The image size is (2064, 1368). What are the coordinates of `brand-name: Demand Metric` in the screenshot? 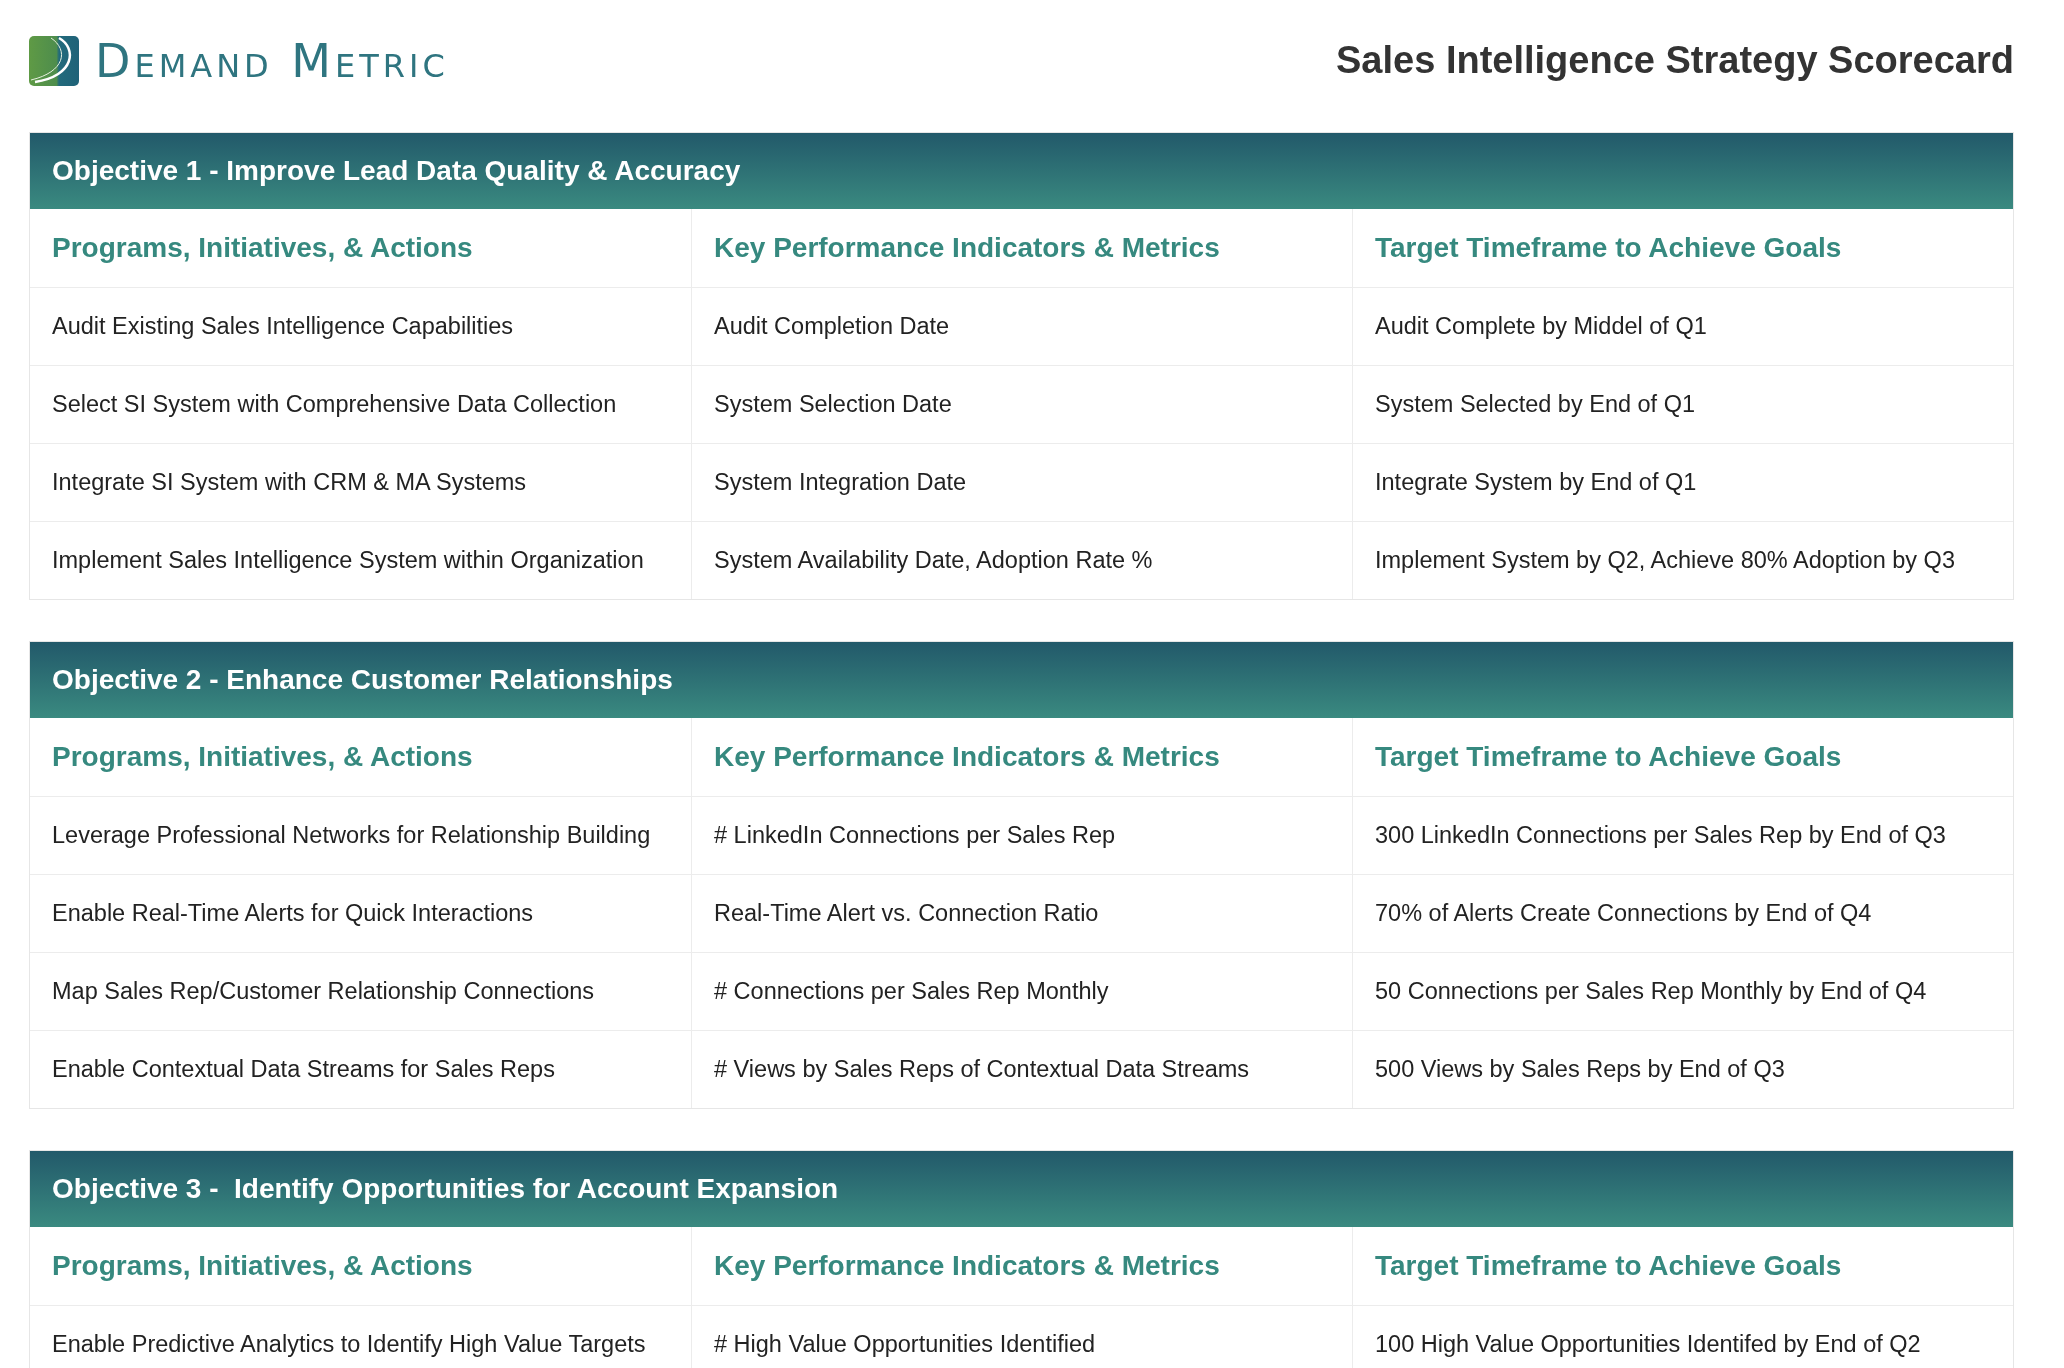 It's located at (272, 61).